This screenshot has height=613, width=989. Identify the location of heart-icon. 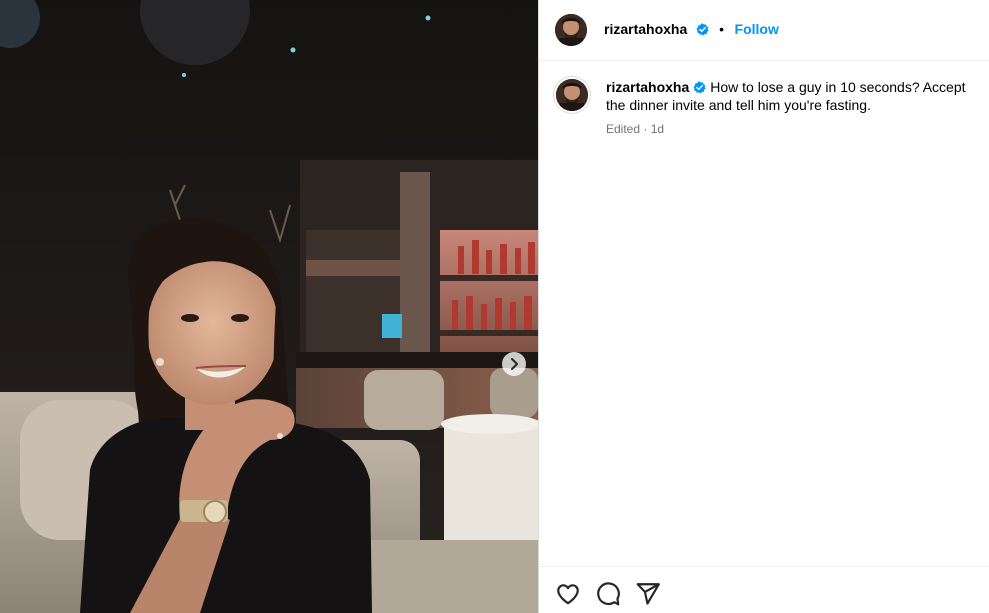
(568, 594).